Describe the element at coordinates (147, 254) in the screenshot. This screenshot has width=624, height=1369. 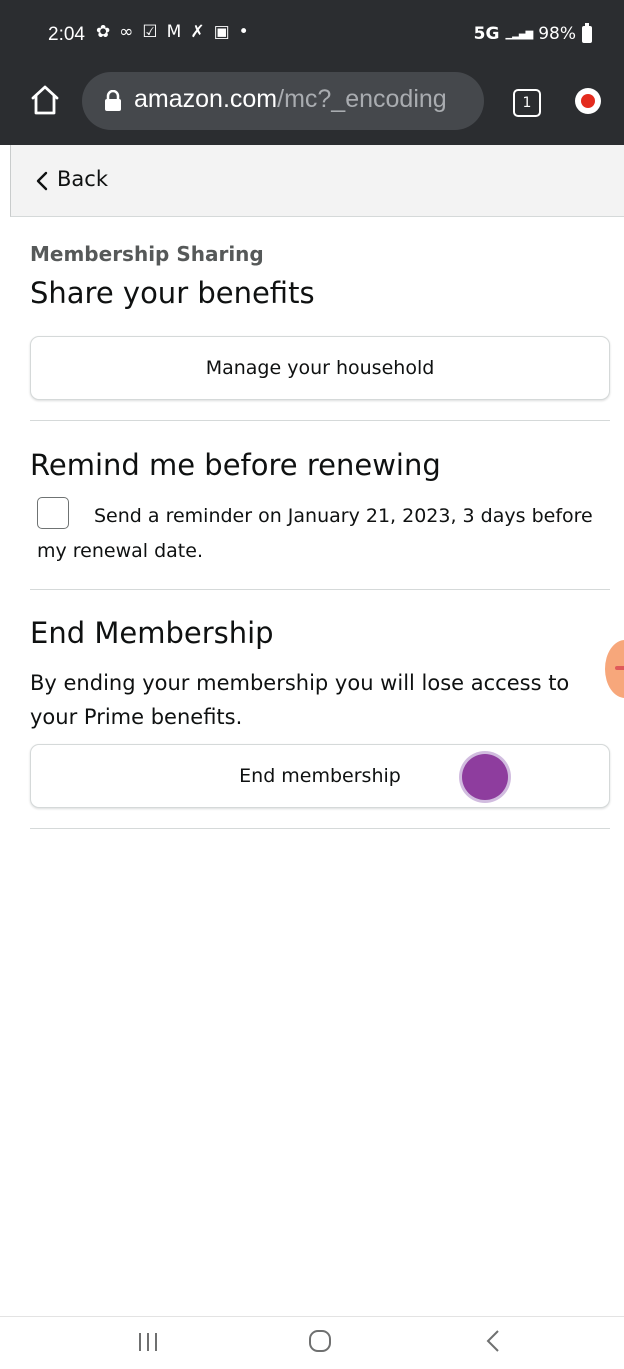
I see `section-kicker: Membership Sharing` at that location.